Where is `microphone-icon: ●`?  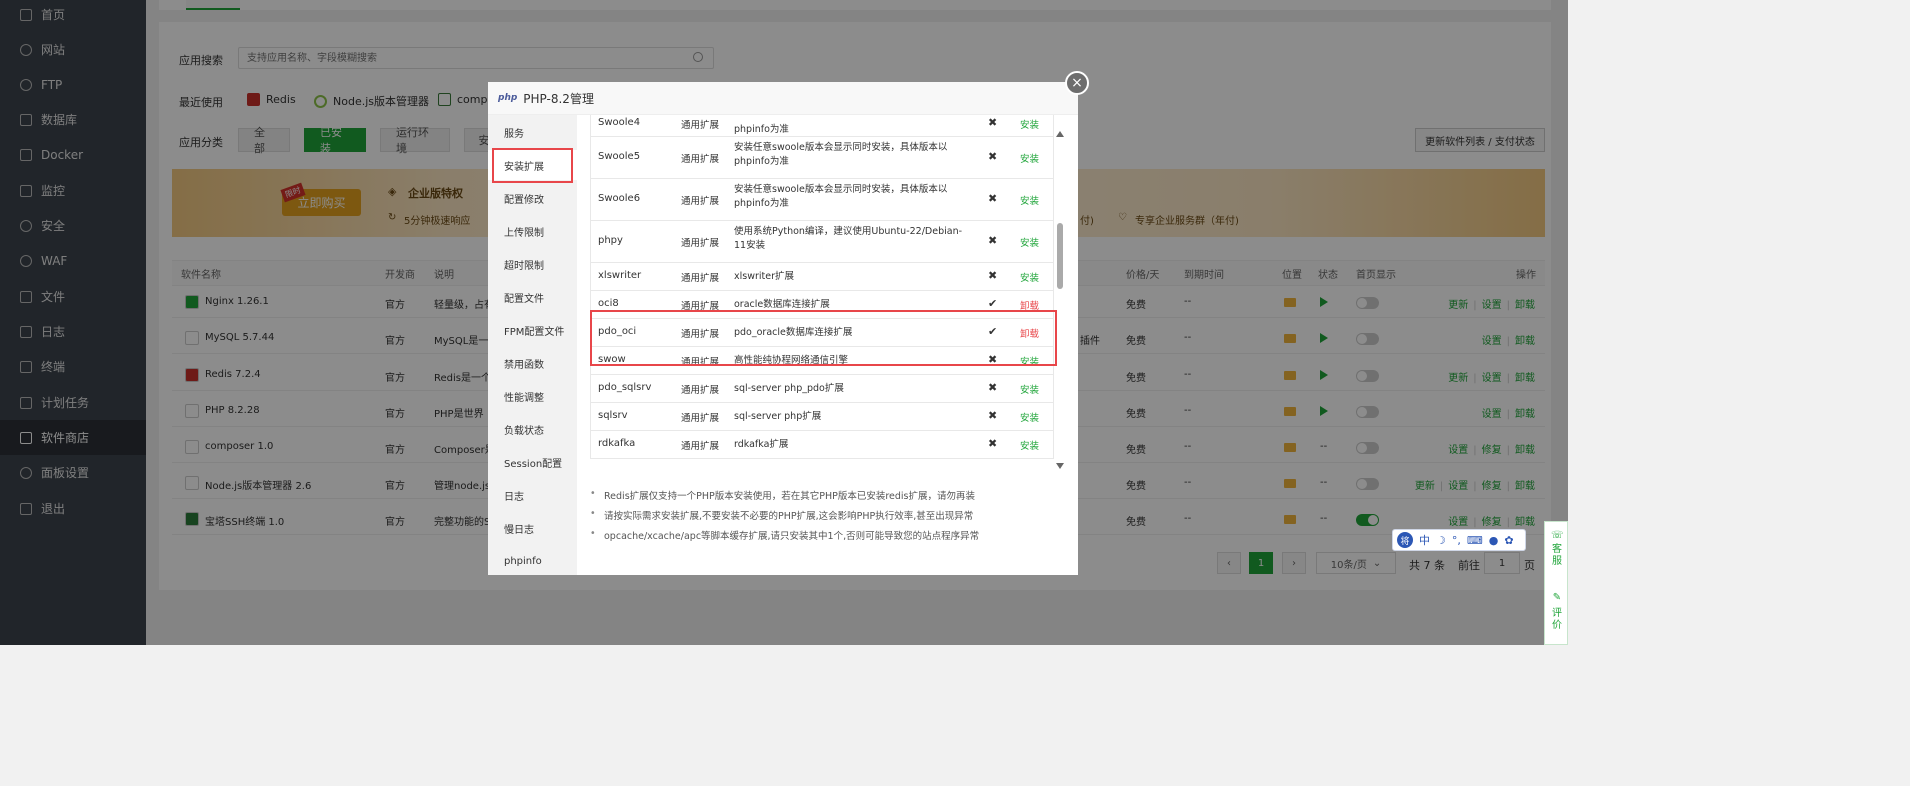
microphone-icon: ● is located at coordinates (1494, 540).